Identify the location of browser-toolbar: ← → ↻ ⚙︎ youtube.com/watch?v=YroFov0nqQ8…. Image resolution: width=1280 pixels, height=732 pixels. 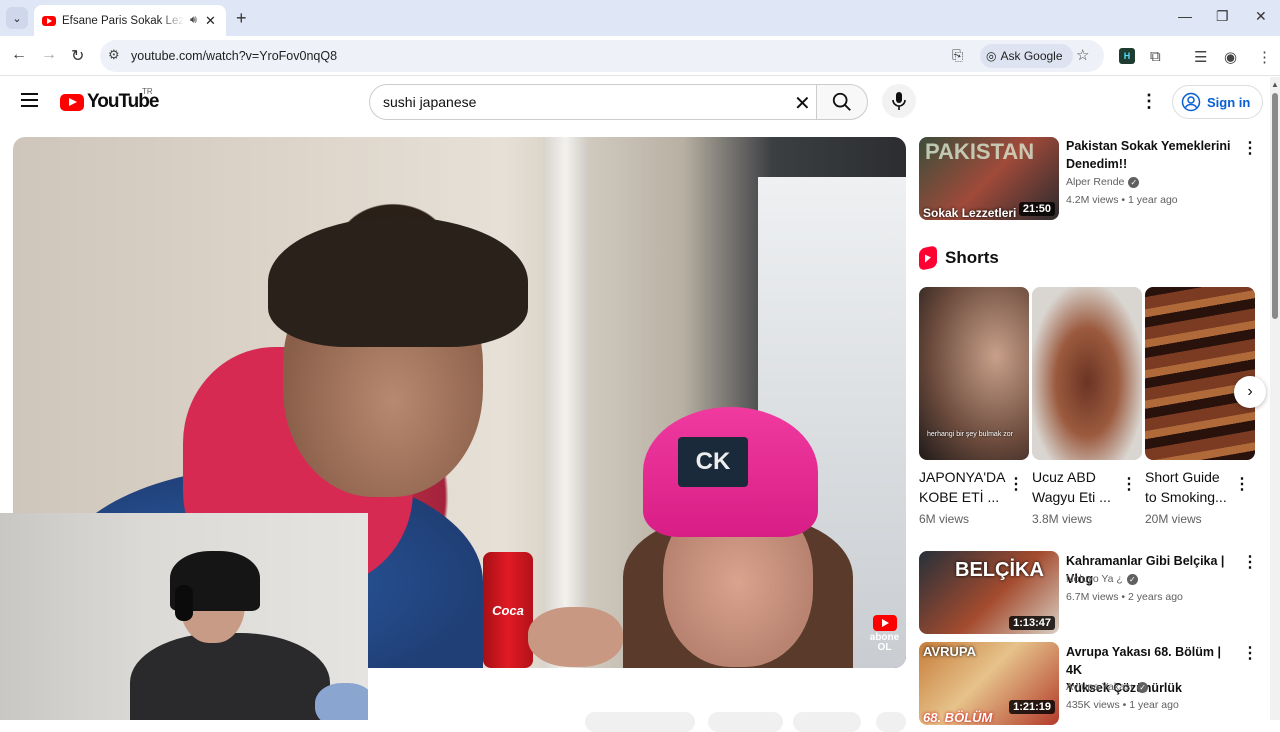
(640, 56).